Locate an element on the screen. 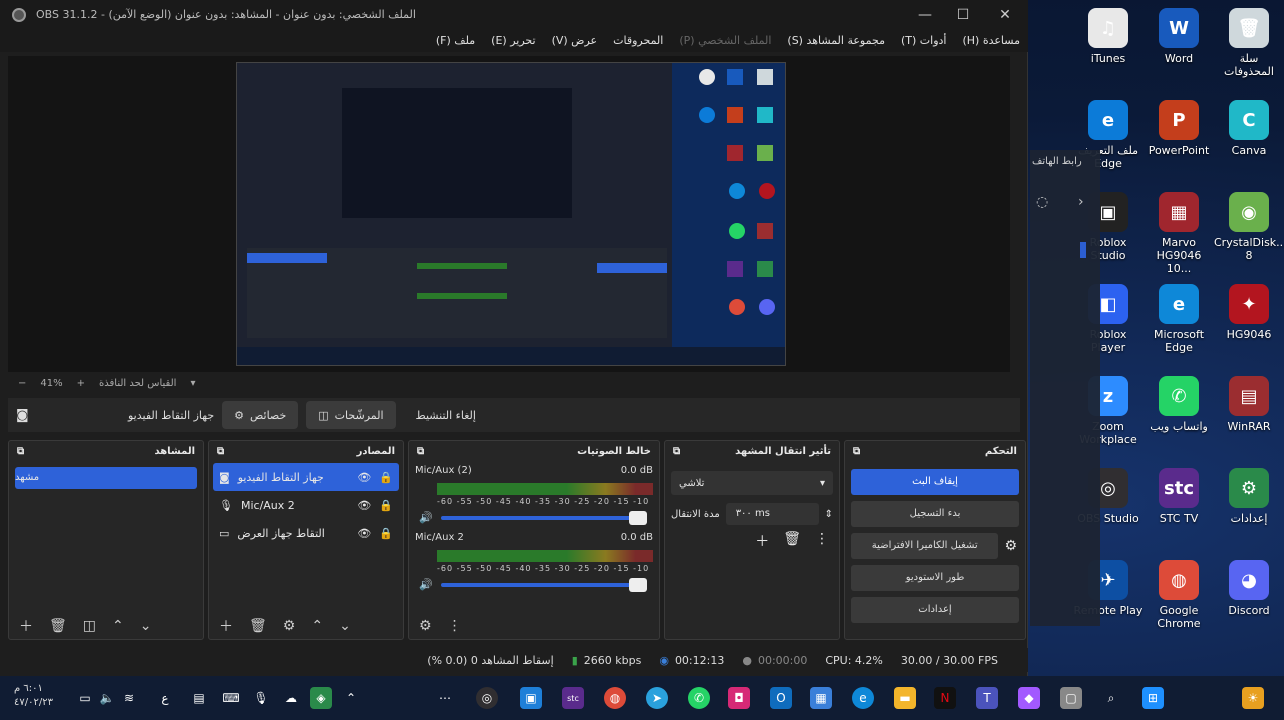 The width and height of the screenshot is (1284, 720). taskview-taskbar-icon: ▢ is located at coordinates (1071, 698).